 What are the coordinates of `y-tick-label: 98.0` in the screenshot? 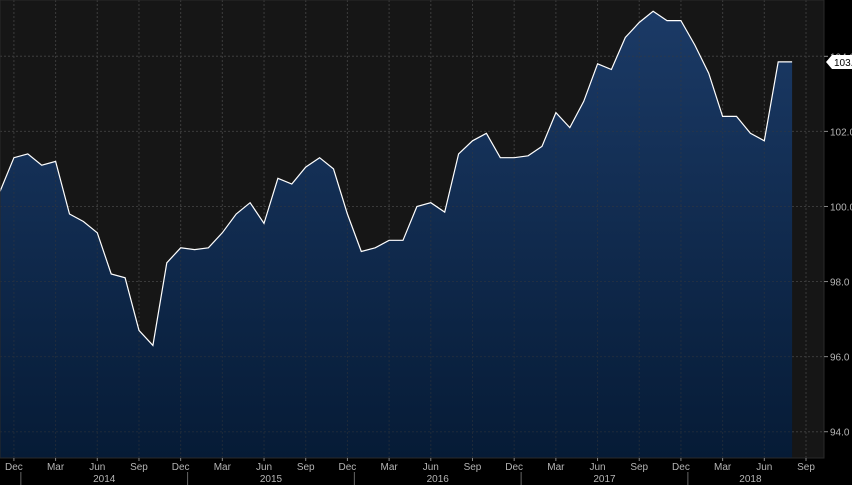 It's located at (840, 283).